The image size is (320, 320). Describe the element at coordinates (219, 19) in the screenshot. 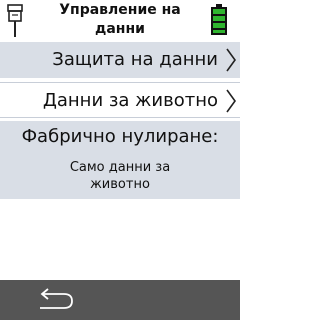

I see `battery-icon` at that location.